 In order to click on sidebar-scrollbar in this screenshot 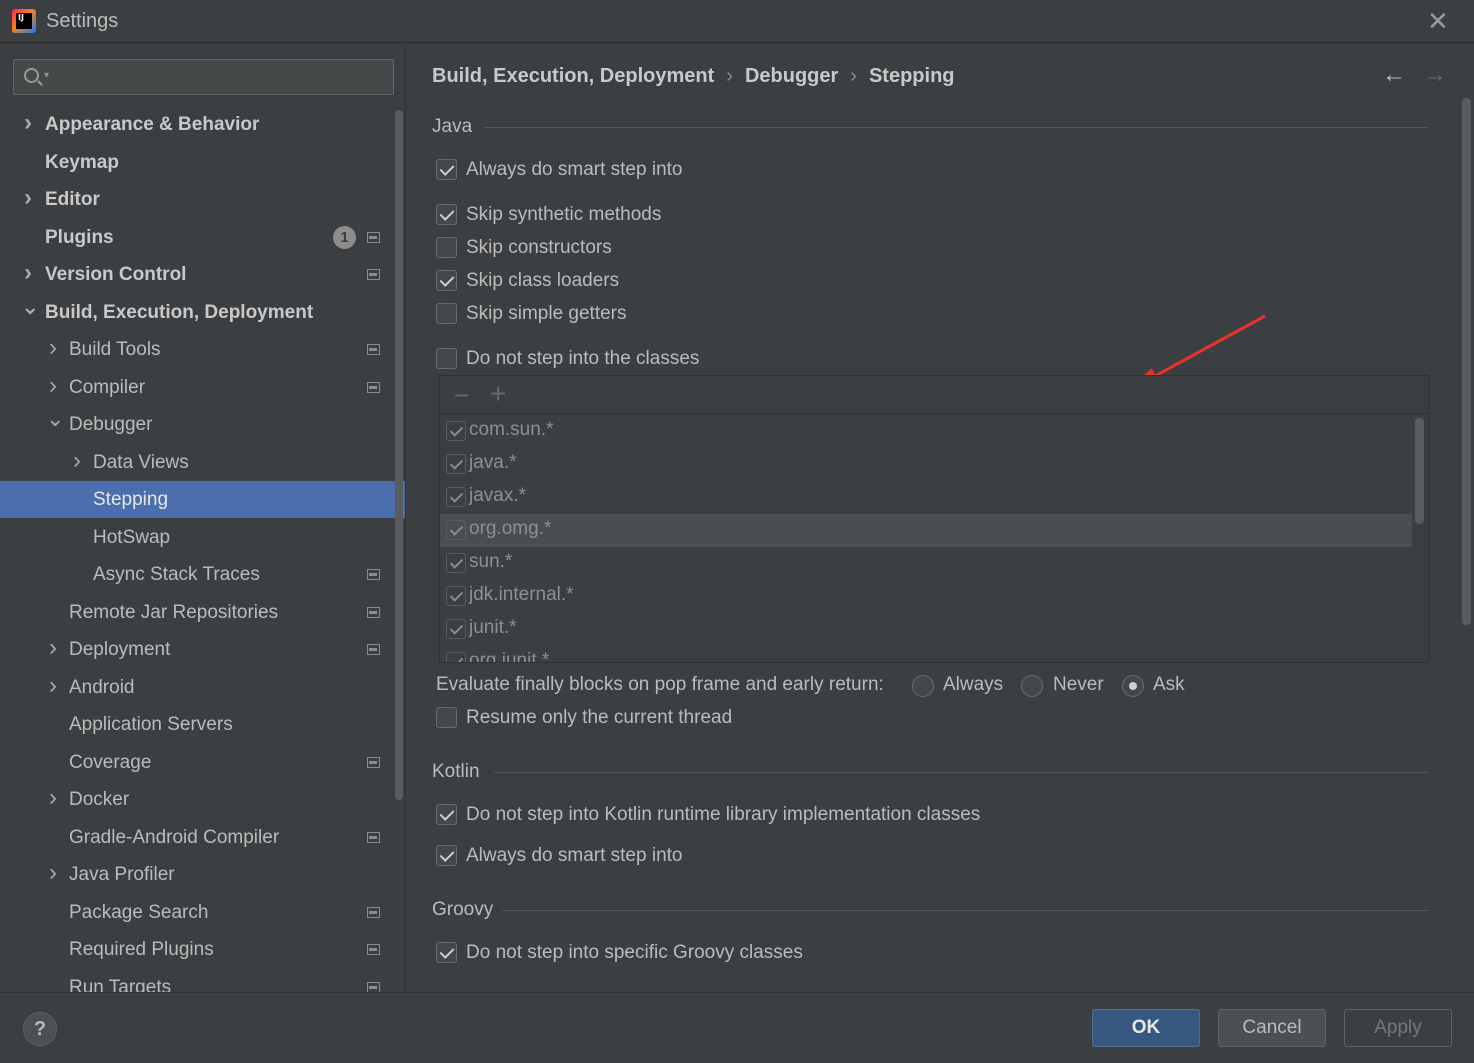, I will do `click(399, 455)`.